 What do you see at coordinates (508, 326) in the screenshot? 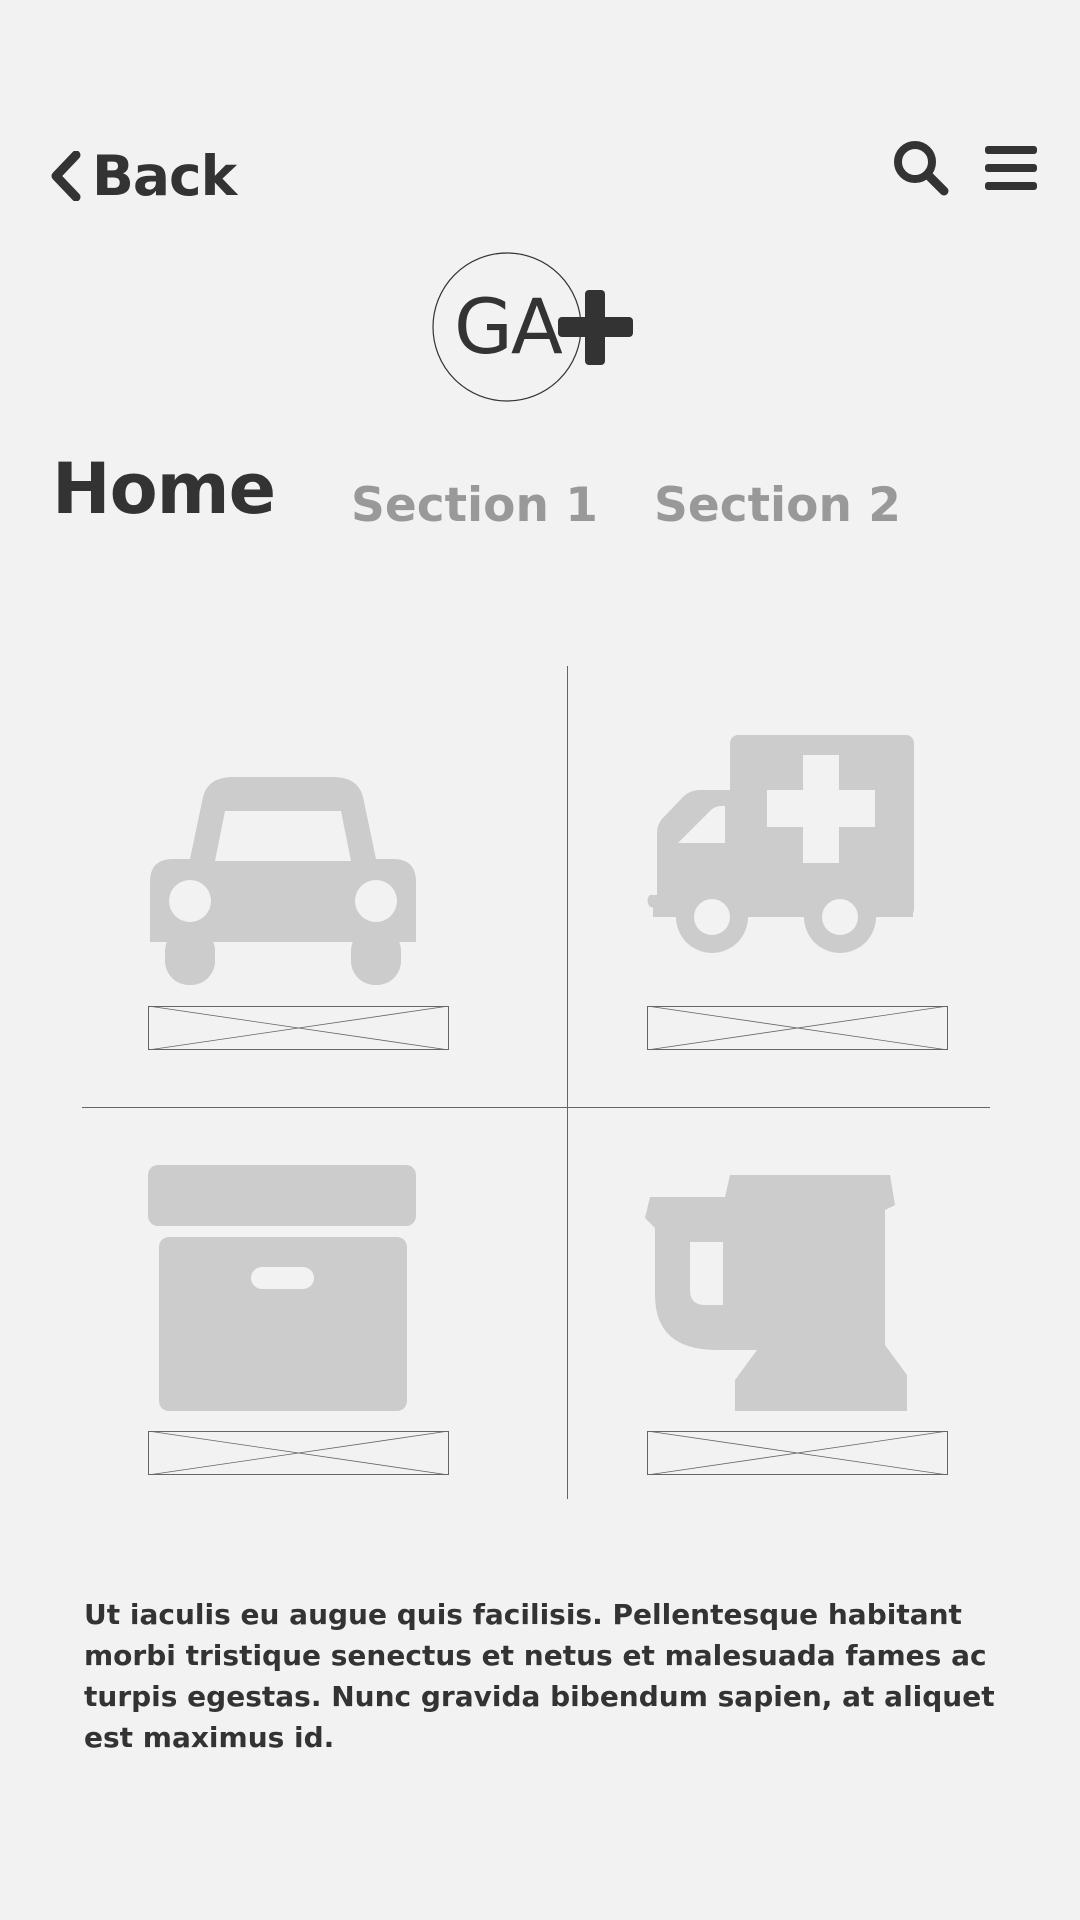
I see `logo-text: GA` at bounding box center [508, 326].